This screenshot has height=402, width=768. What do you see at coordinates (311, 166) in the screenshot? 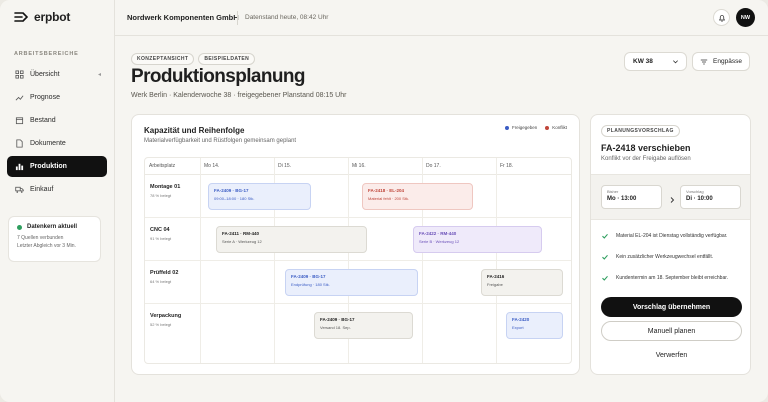
I see `column-header-tue: Di 15.` at bounding box center [311, 166].